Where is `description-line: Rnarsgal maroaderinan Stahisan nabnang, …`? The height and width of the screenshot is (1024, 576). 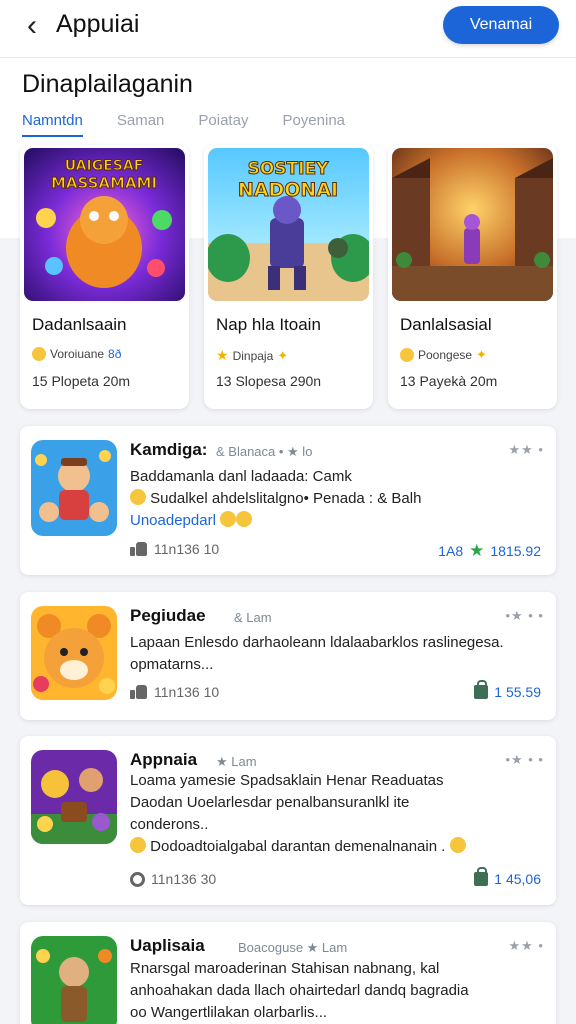 description-line: Rnarsgal maroaderinan Stahisan nabnang, … is located at coordinates (285, 968).